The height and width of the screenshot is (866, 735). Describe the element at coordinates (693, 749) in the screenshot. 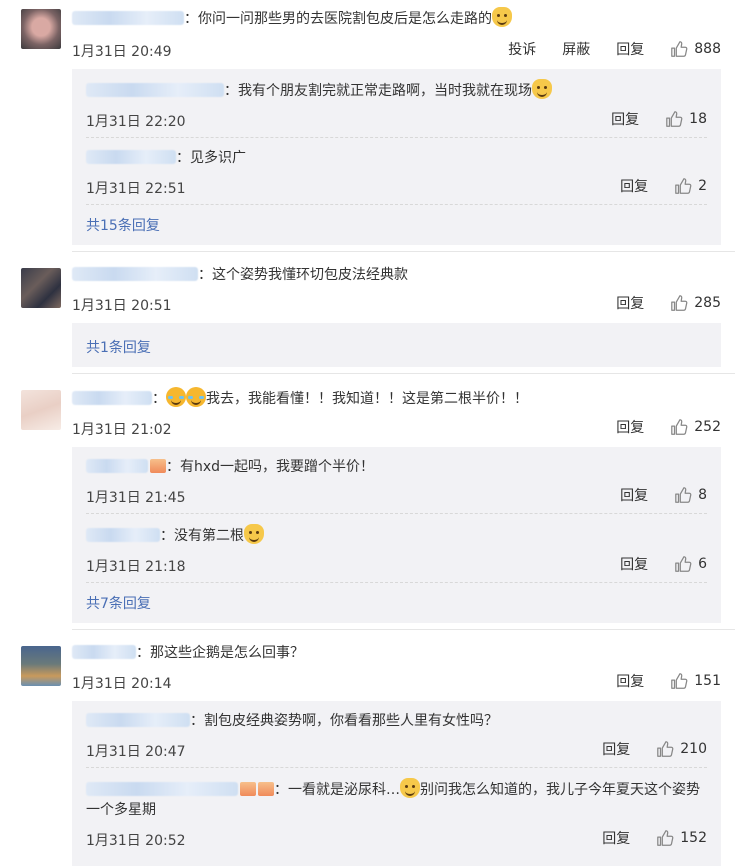

I see `like-count: 210` at that location.